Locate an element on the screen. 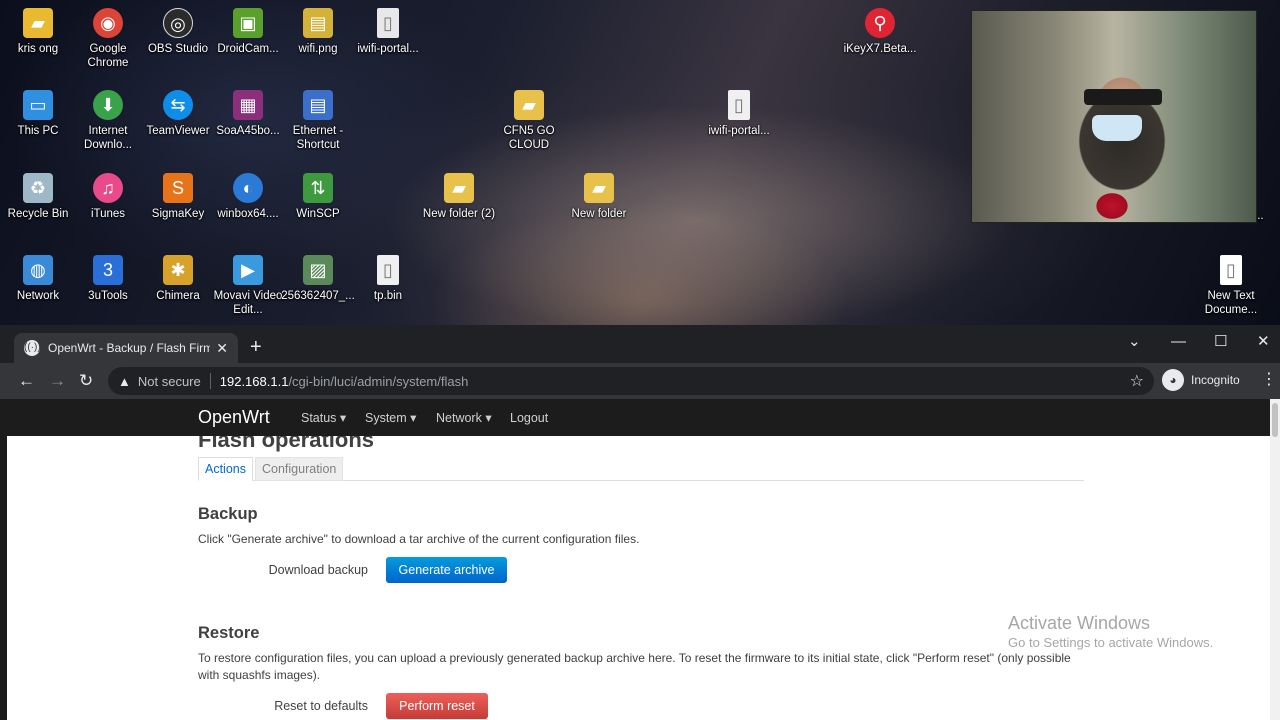  icon-label: TeamViewer is located at coordinates (178, 131).